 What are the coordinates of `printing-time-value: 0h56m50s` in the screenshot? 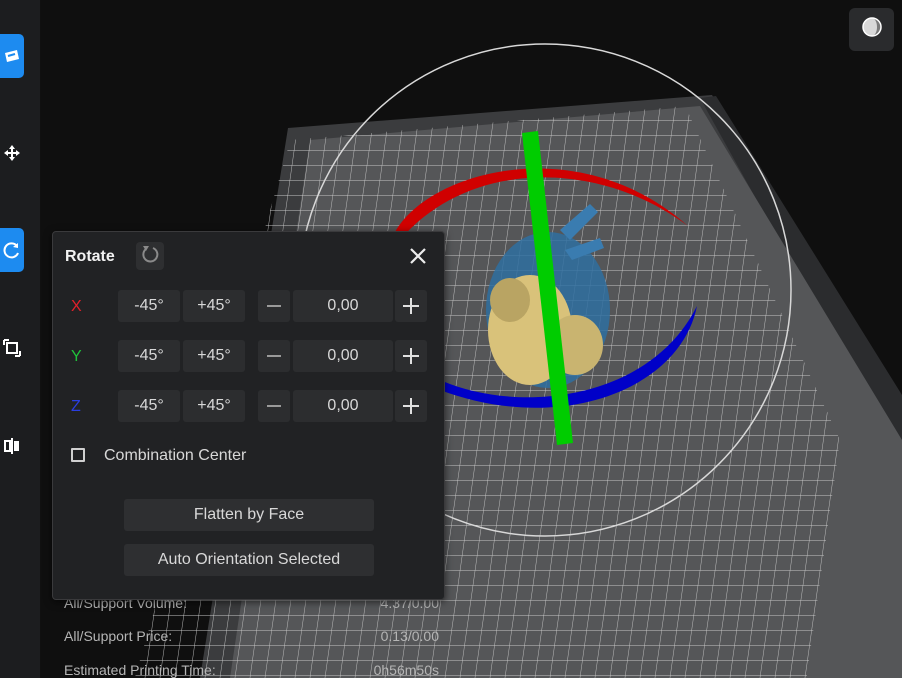 It's located at (406, 670).